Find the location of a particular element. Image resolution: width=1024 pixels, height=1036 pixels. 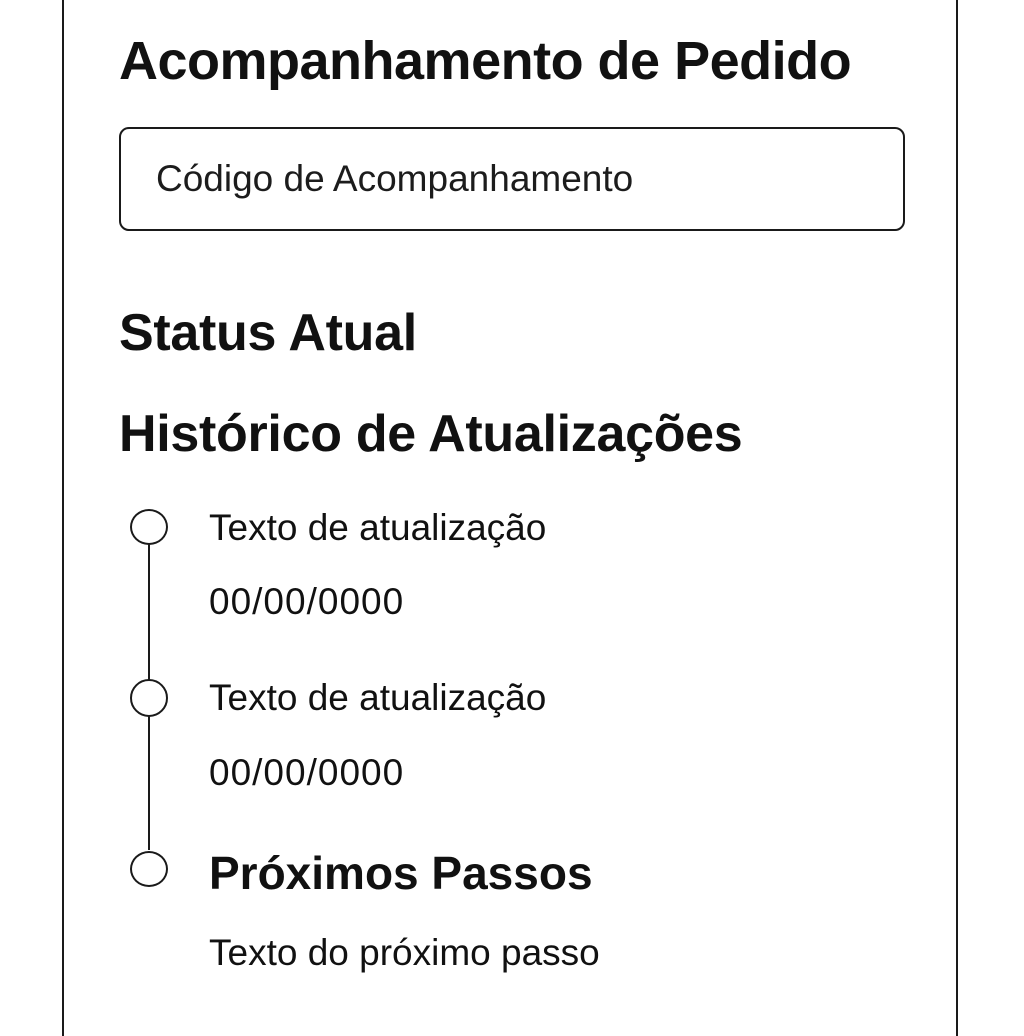

next-step-text: Texto do próximo passo is located at coordinates (404, 952).